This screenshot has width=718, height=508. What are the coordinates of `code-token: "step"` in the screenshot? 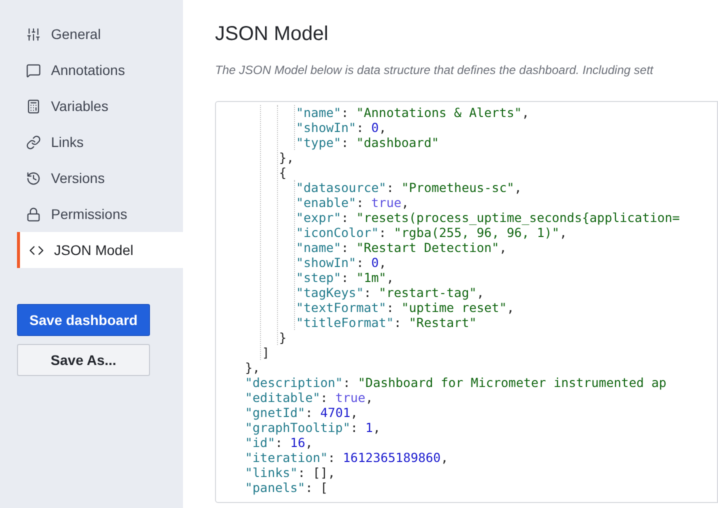 It's located at (319, 277).